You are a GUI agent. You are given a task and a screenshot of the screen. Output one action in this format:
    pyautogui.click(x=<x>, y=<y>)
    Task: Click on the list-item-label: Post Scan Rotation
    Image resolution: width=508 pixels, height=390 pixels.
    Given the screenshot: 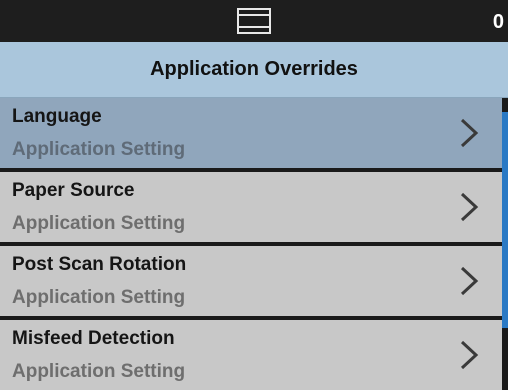 What is the action you would take?
    pyautogui.click(x=99, y=264)
    